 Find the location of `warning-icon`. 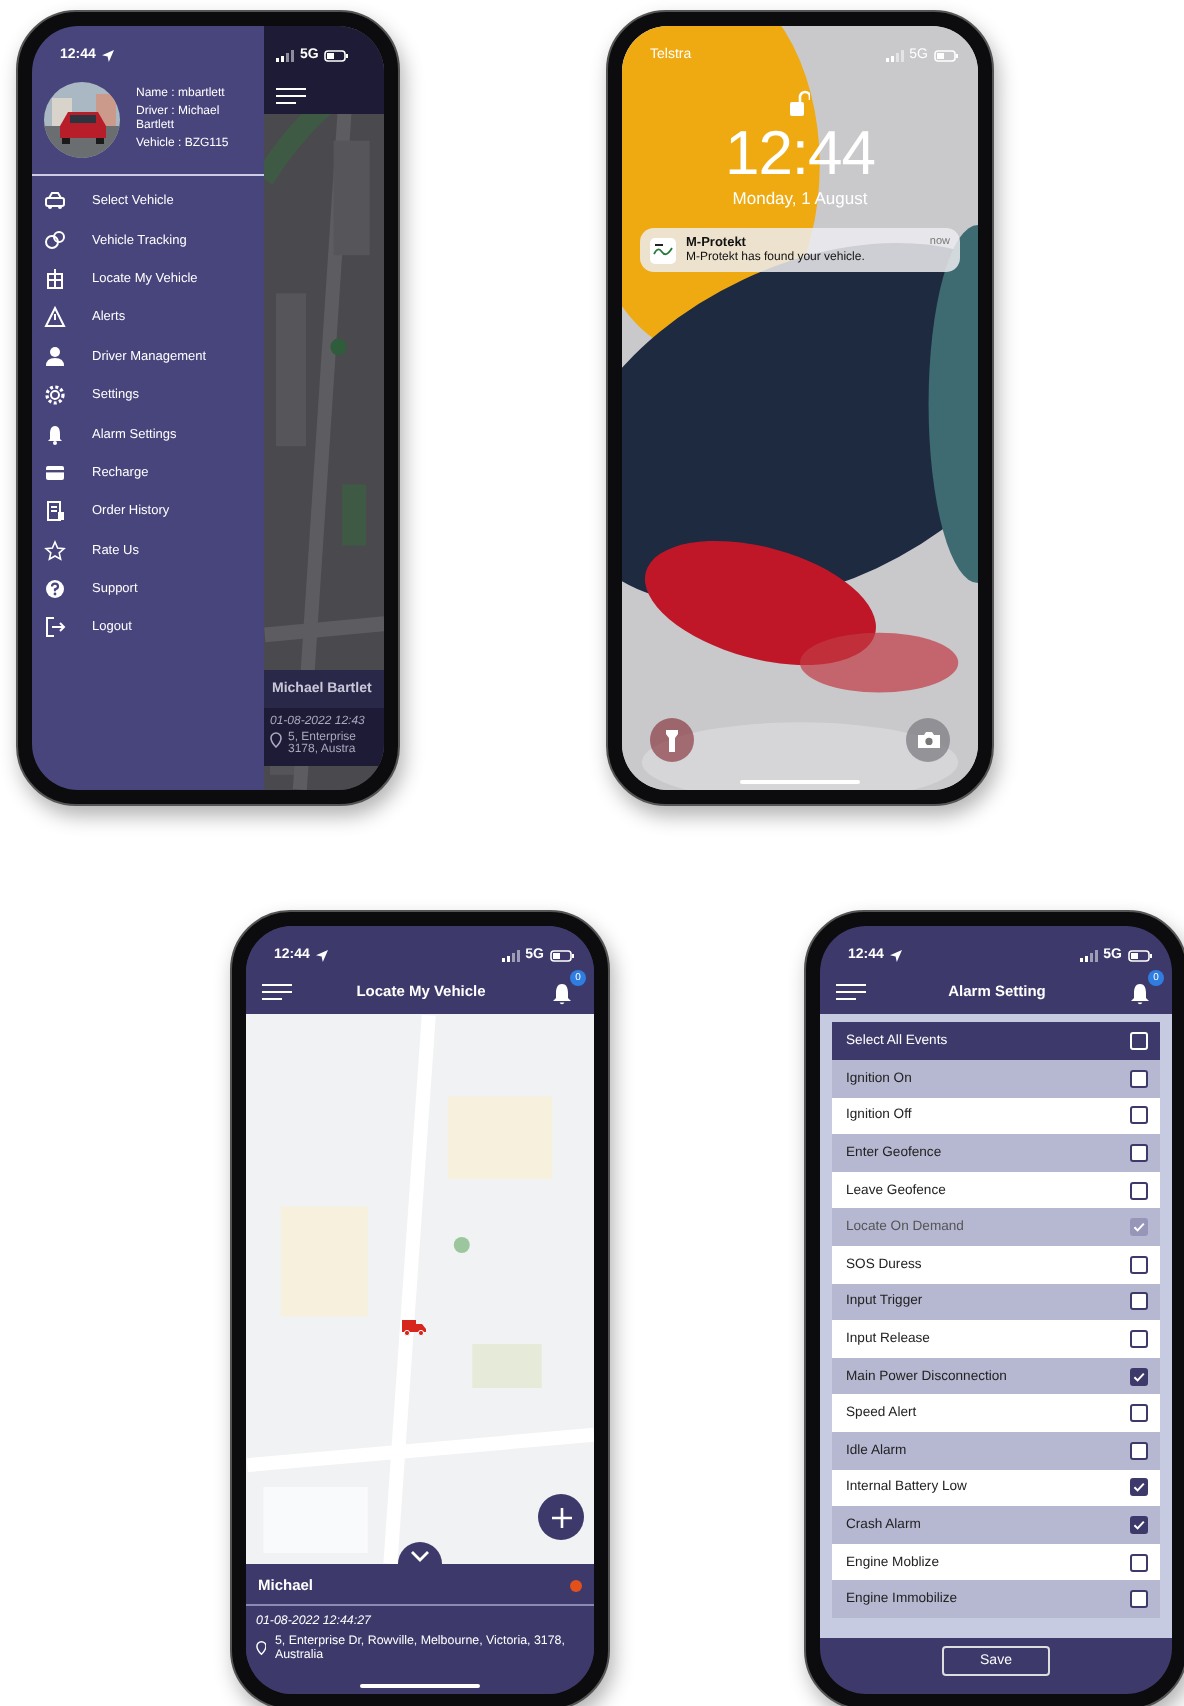

warning-icon is located at coordinates (55, 317).